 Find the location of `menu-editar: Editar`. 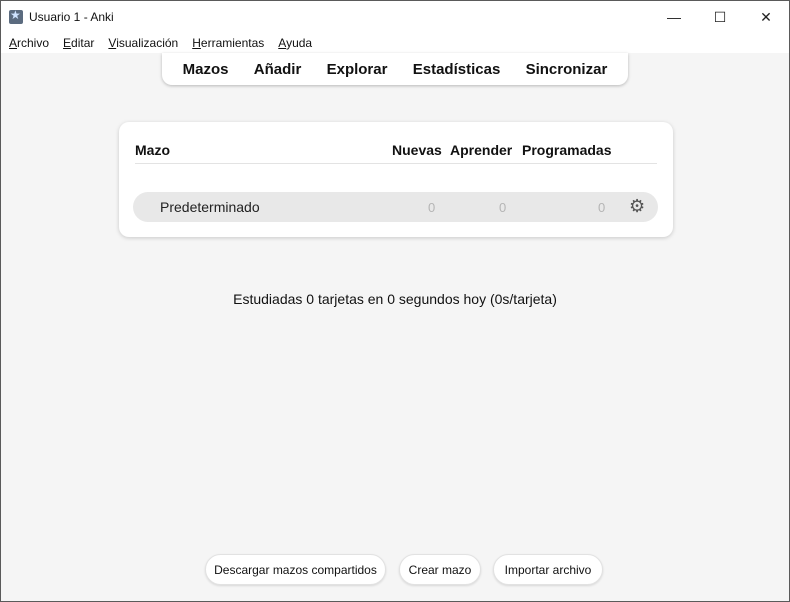

menu-editar: Editar is located at coordinates (78, 43).